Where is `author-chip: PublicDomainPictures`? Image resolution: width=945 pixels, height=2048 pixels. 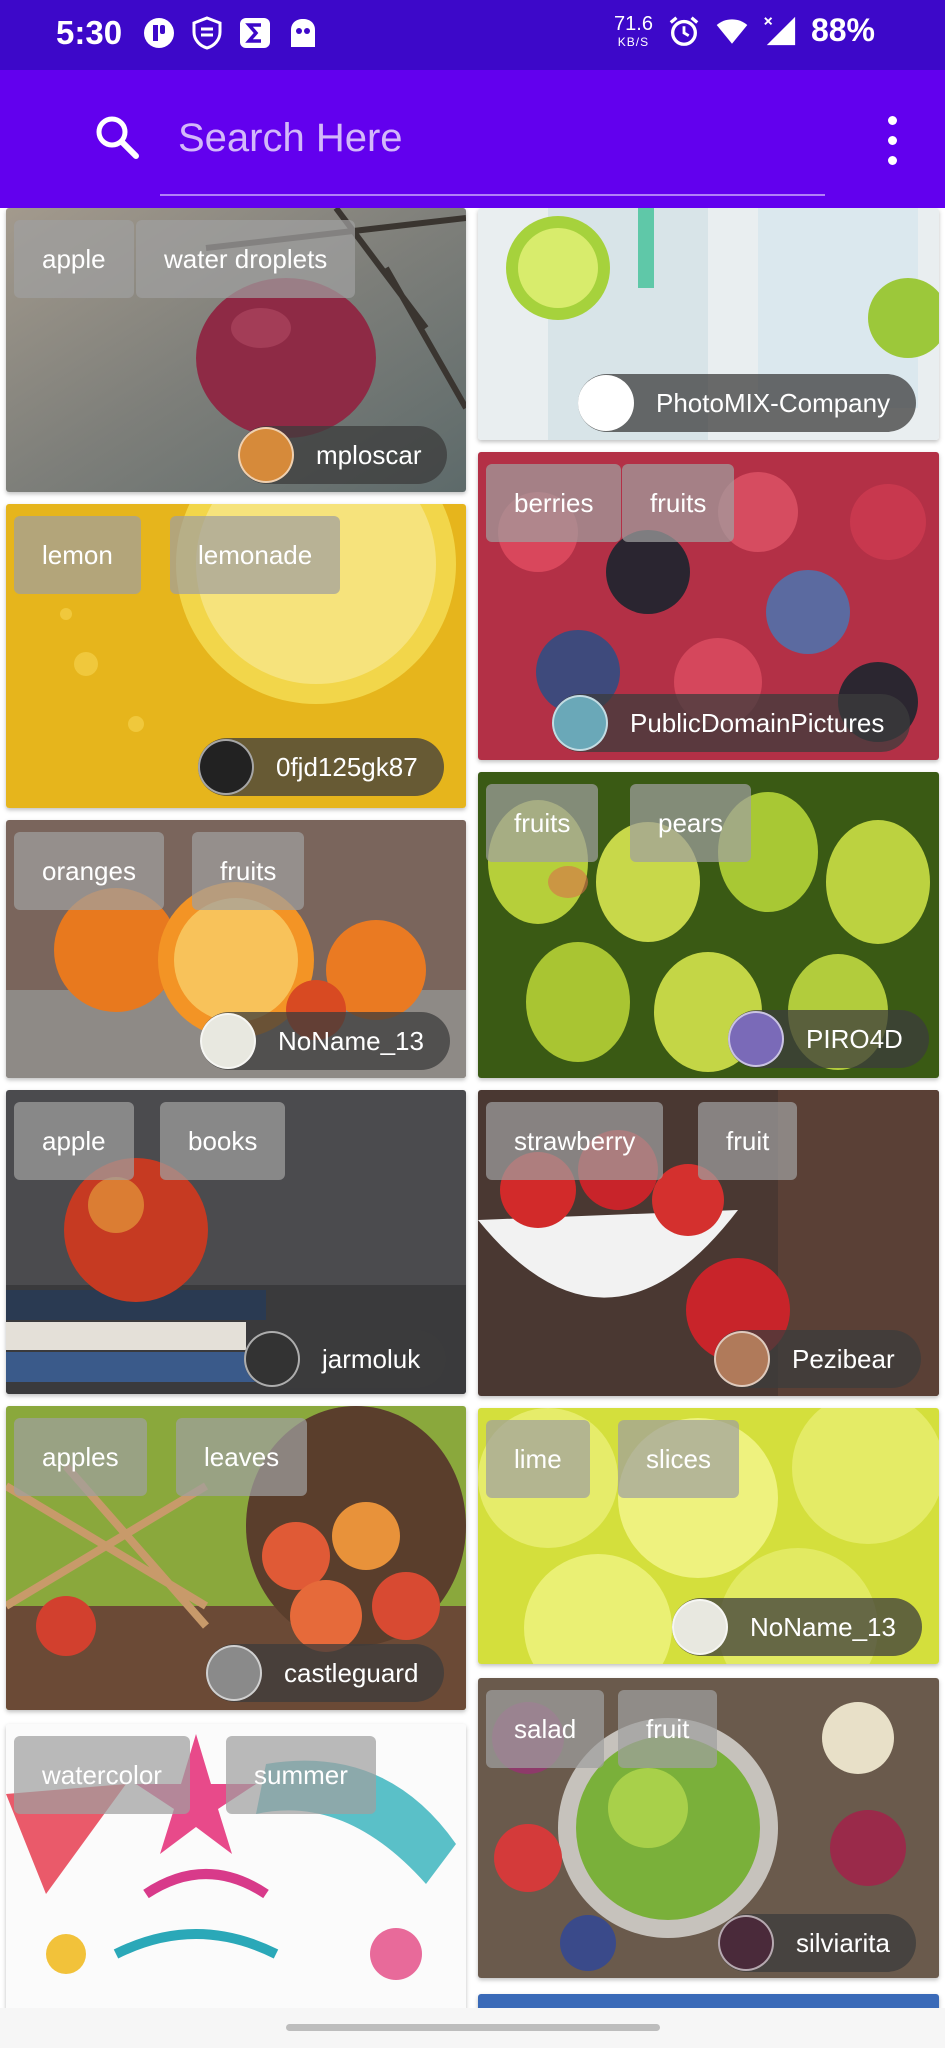
author-chip: PublicDomainPictures is located at coordinates (731, 723).